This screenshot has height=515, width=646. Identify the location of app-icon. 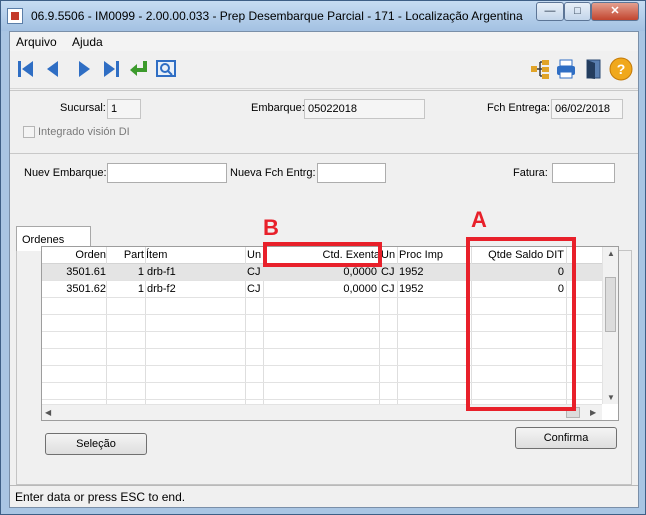
(15, 16).